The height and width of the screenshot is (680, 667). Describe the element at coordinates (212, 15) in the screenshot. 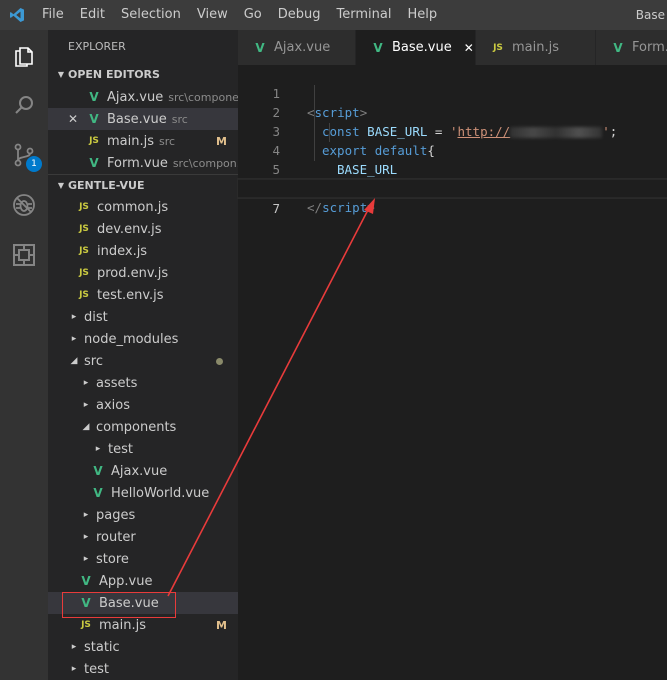

I see `menu-view: View` at that location.